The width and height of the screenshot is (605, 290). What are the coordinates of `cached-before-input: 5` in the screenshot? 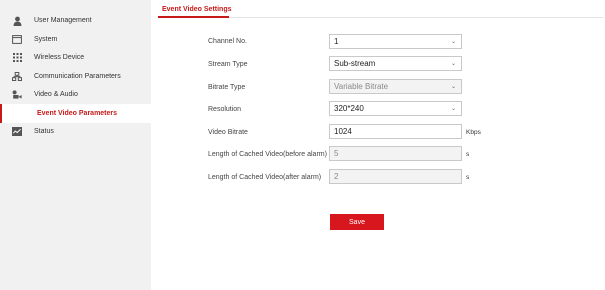 It's located at (395, 153).